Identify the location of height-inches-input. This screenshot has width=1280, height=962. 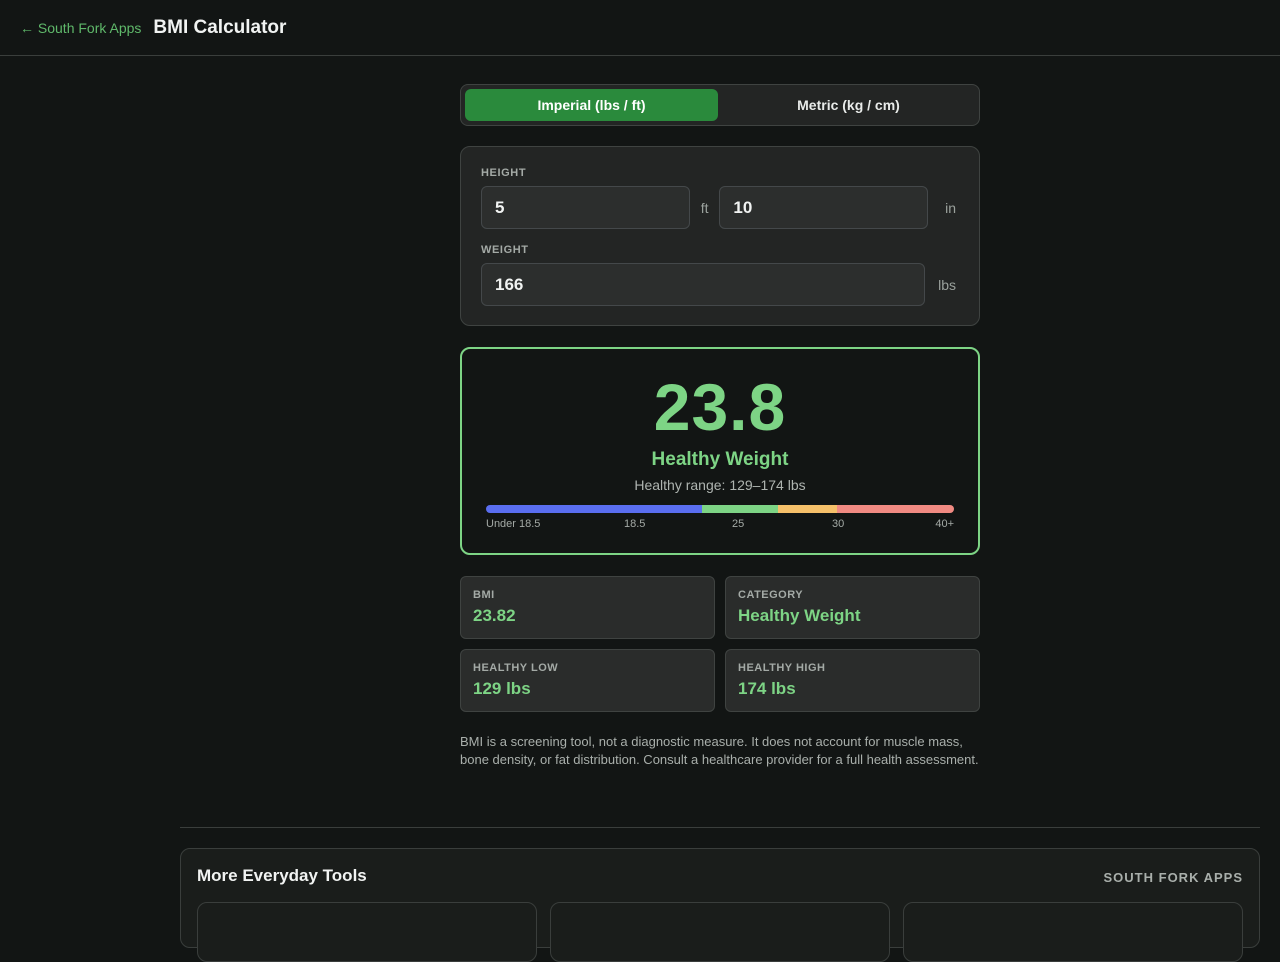
(824, 207).